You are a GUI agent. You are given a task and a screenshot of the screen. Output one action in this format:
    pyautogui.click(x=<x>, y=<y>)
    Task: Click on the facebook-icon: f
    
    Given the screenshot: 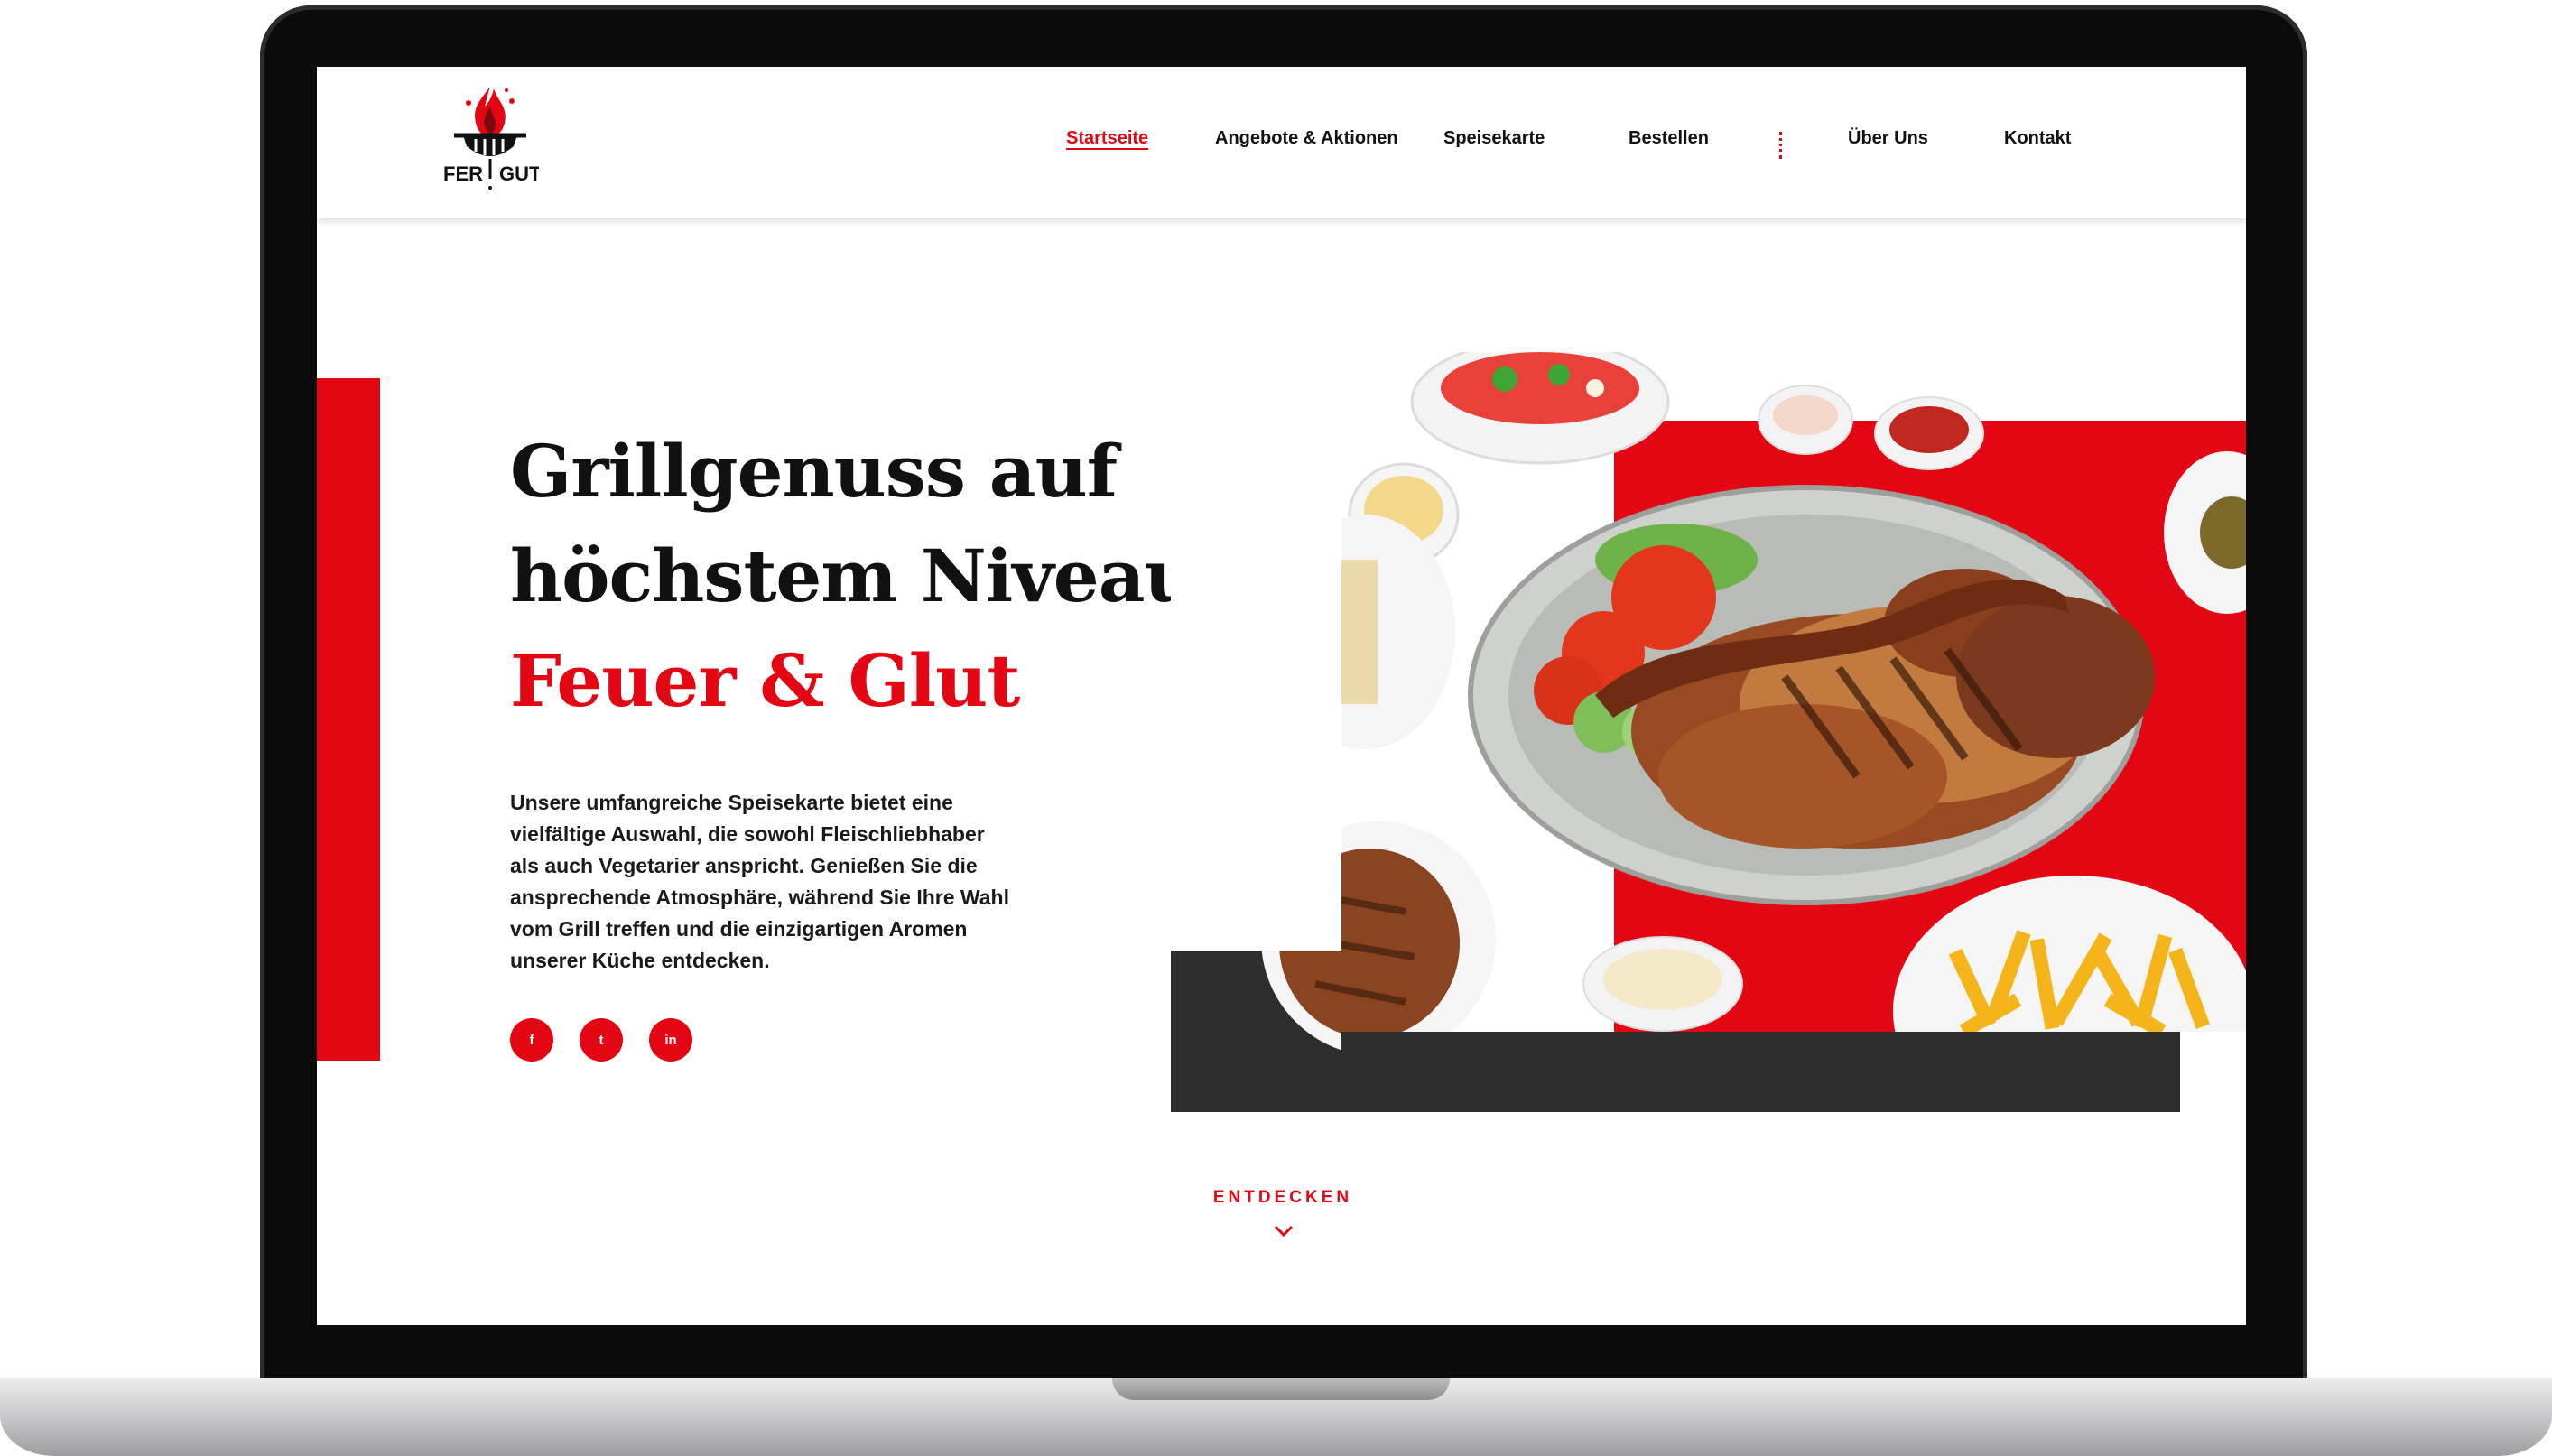 What is the action you would take?
    pyautogui.click(x=531, y=1040)
    